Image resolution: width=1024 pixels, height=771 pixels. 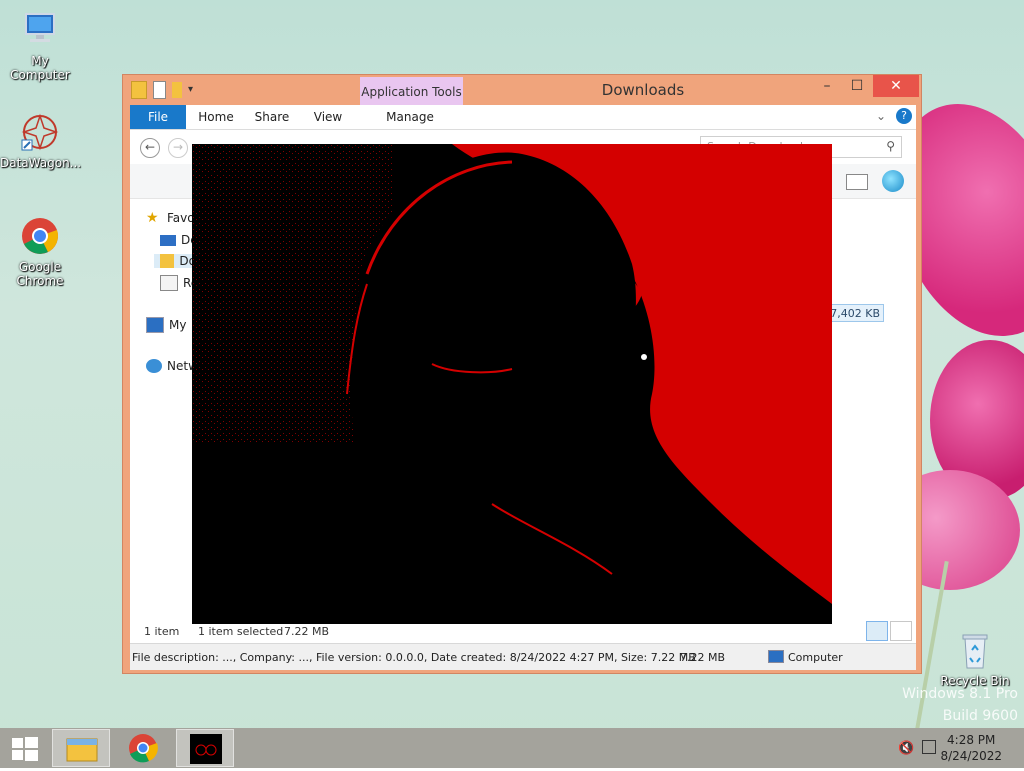 I want to click on shell-icon, so click(x=893, y=181).